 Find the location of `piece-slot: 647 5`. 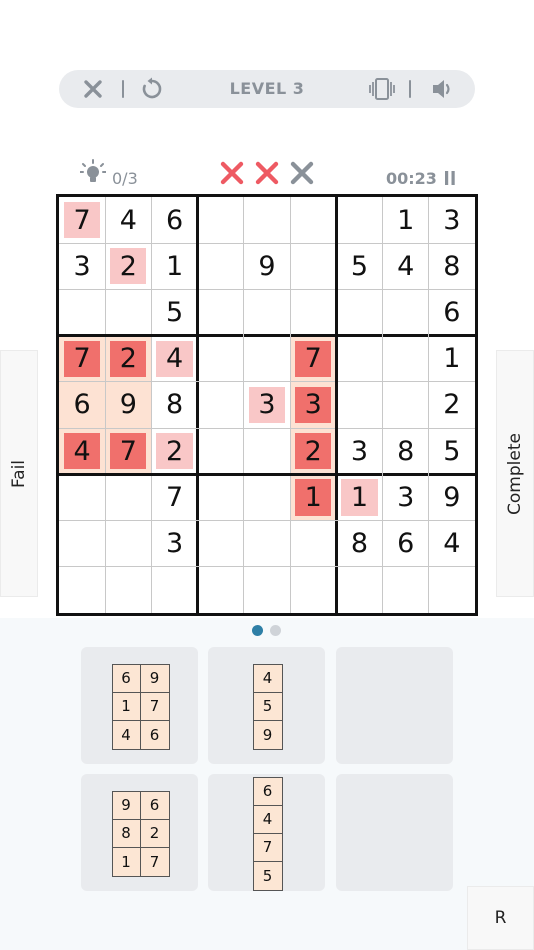

piece-slot: 647 5 is located at coordinates (266, 832).